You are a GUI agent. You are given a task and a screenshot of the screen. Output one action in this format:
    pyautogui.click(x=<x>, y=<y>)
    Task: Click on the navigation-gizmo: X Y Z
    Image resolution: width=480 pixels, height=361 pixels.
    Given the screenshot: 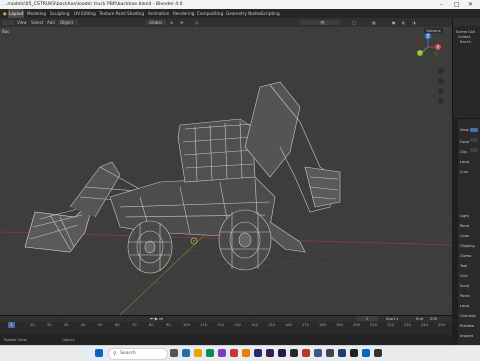 What is the action you would take?
    pyautogui.click(x=428, y=44)
    